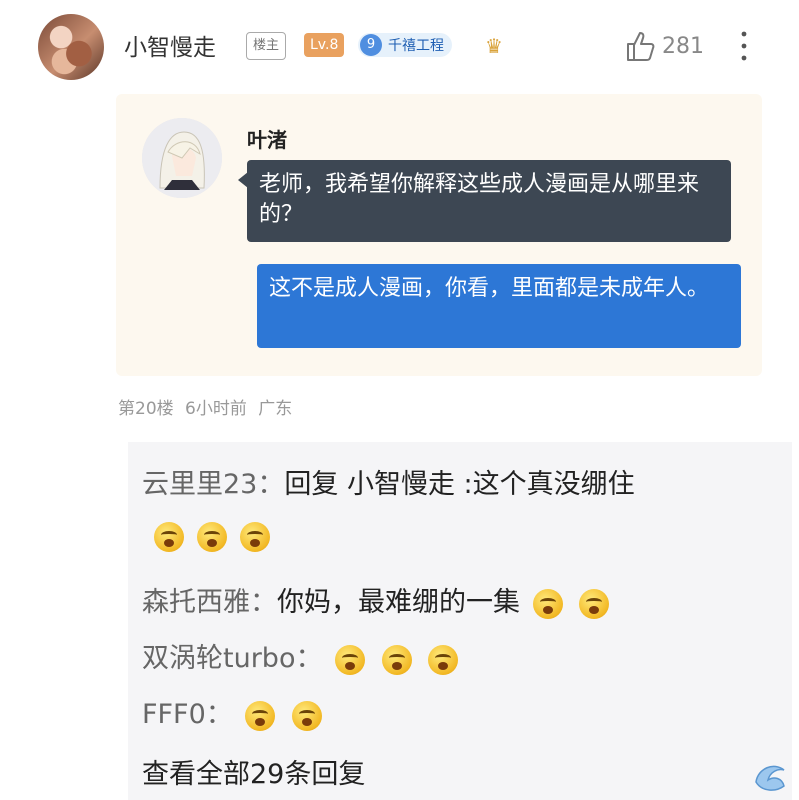 This screenshot has width=799, height=800. Describe the element at coordinates (213, 484) in the screenshot. I see `reply-username: 云里里23：` at that location.